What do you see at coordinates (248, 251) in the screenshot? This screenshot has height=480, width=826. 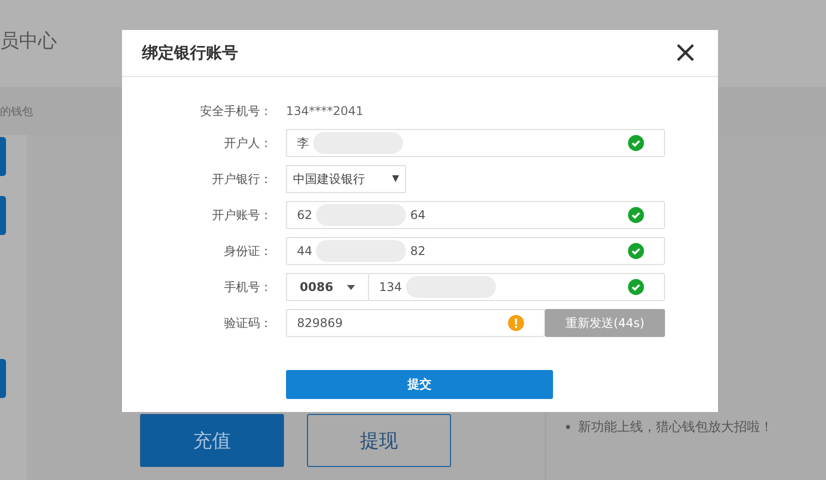 I see `field-label: 身份证：` at bounding box center [248, 251].